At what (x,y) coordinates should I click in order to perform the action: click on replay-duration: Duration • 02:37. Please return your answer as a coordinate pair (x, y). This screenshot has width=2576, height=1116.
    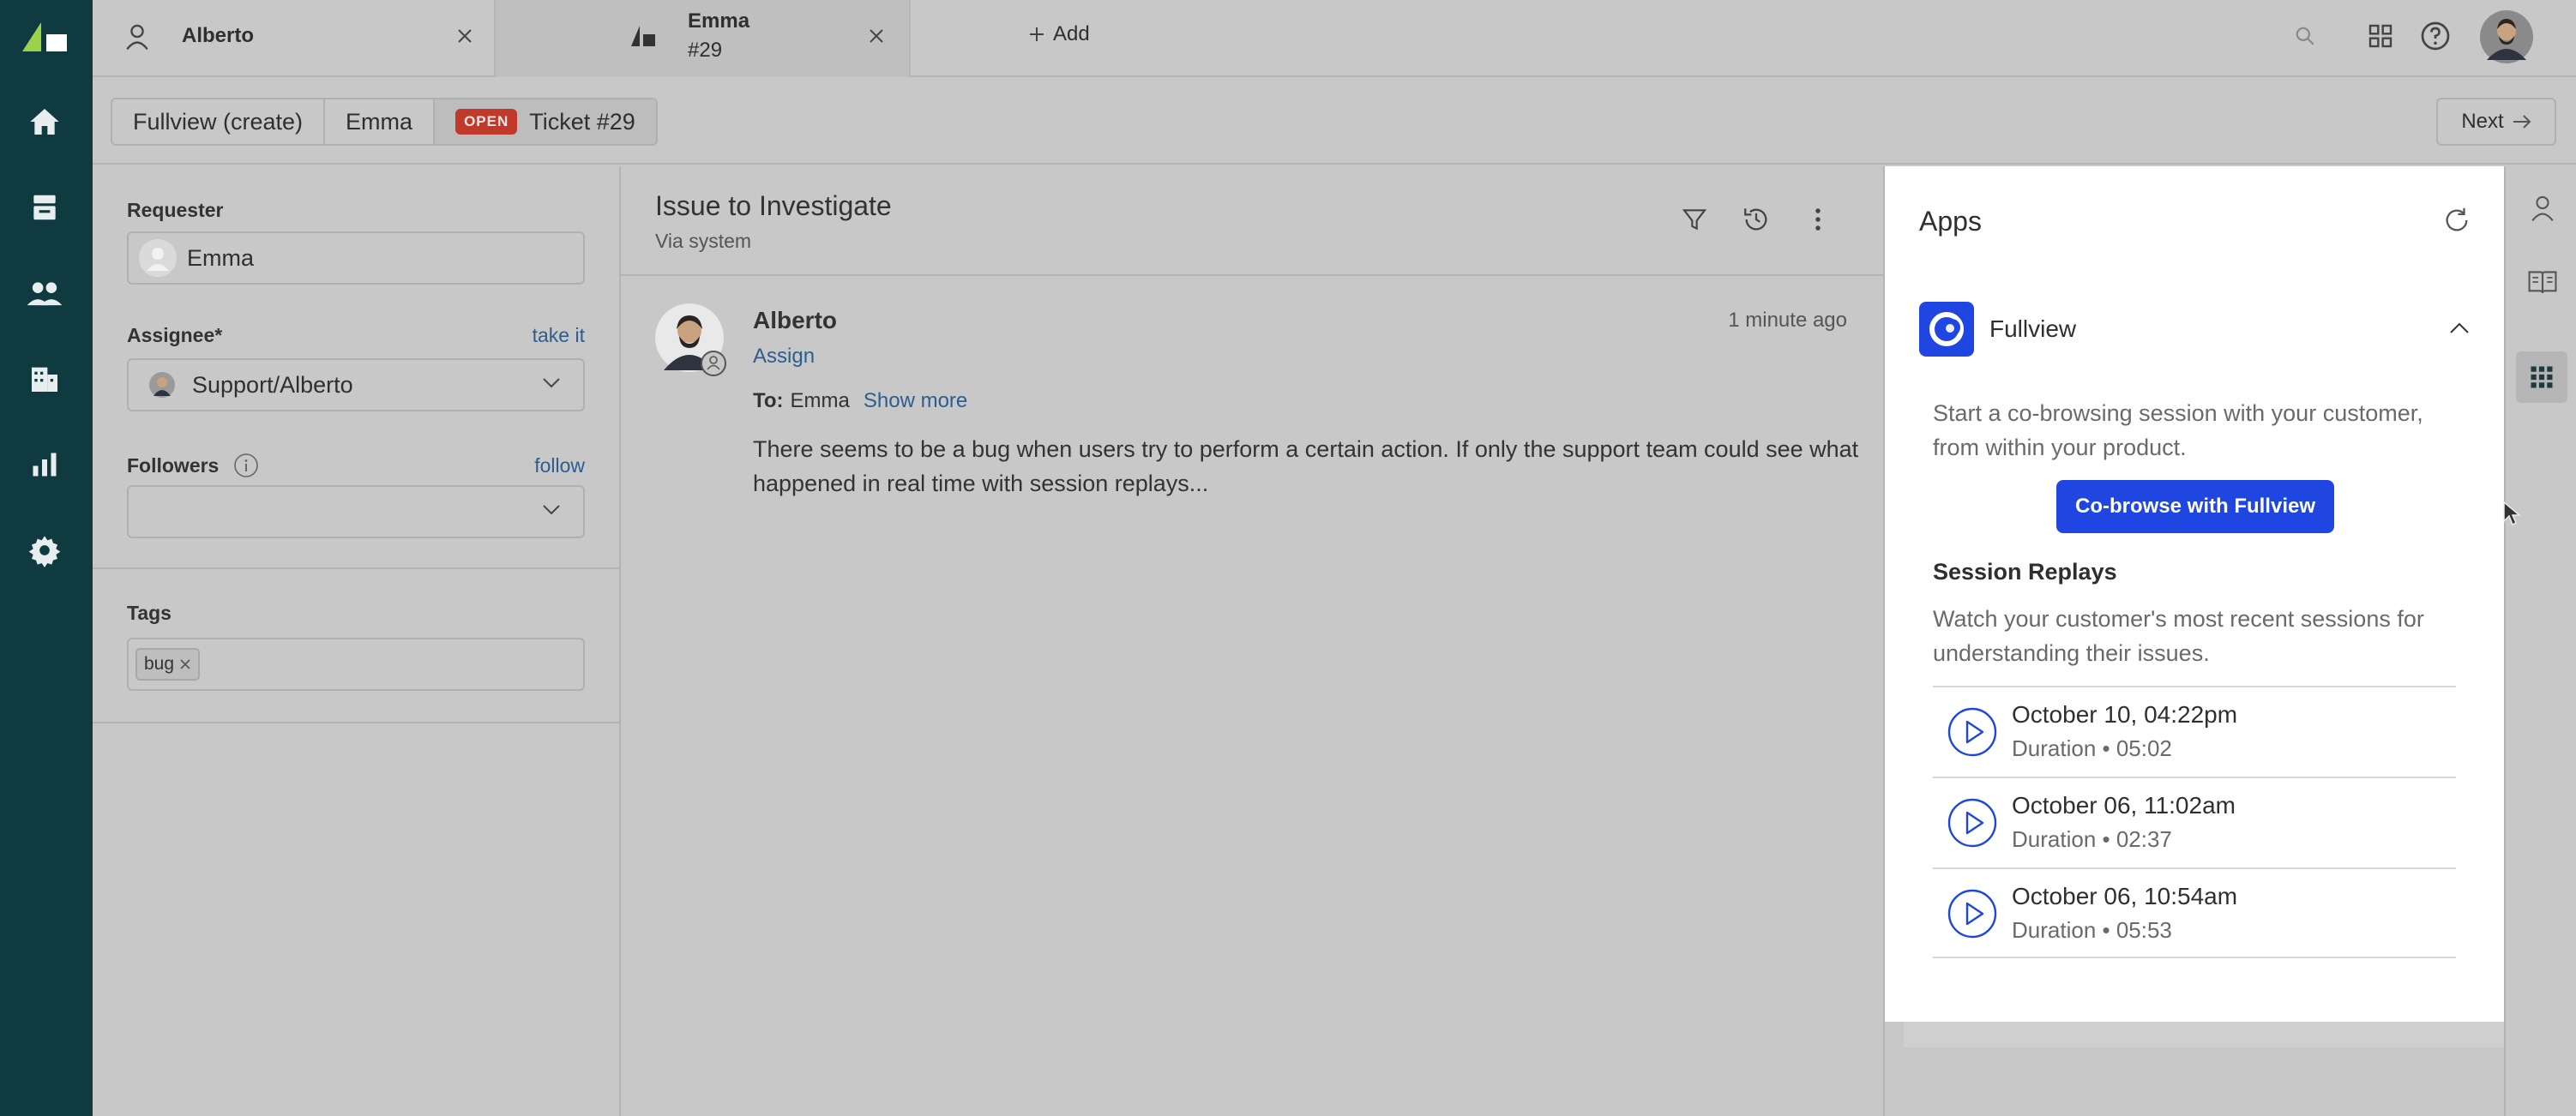
    Looking at the image, I should click on (2092, 839).